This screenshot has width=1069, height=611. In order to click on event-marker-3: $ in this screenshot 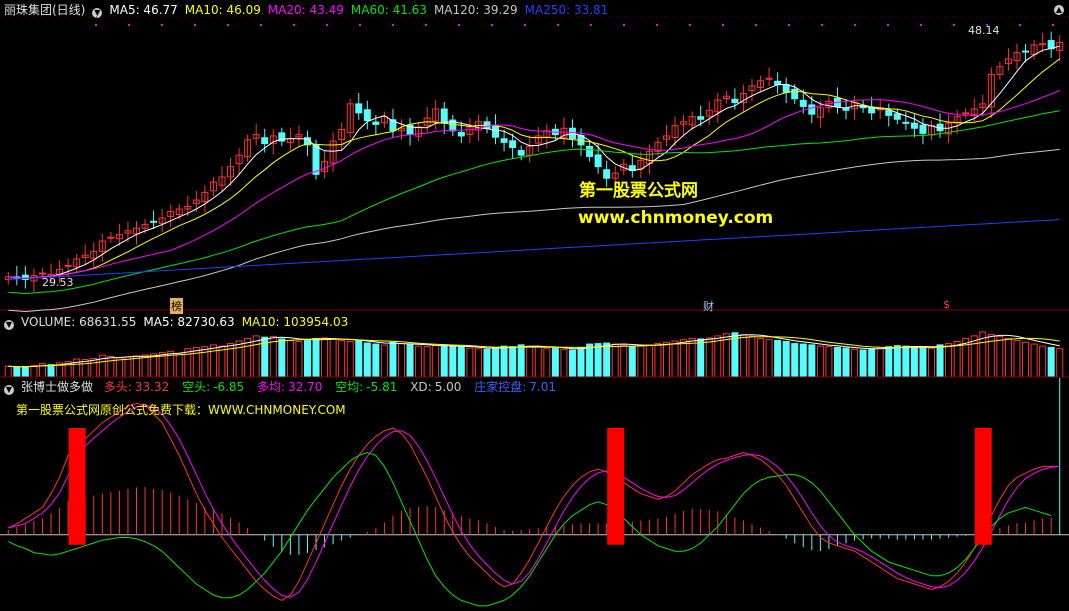, I will do `click(946, 304)`.